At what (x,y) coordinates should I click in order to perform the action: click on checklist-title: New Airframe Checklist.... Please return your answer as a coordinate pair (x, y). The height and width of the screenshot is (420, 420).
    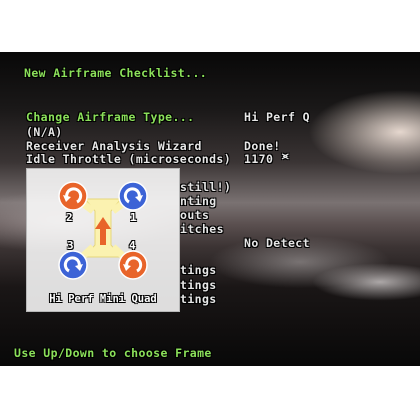
    Looking at the image, I should click on (116, 73).